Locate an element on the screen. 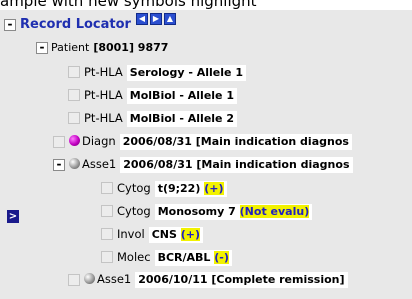 The height and width of the screenshot is (299, 412). tree-row-cytogenetics-1: Cytog t(9;22) (+) is located at coordinates (172, 188).